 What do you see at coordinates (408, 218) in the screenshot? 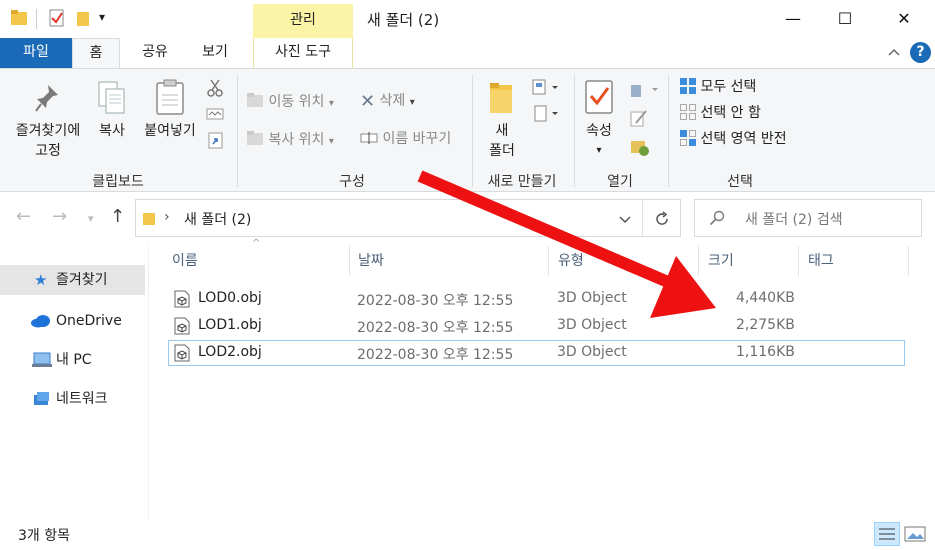
I see `address-bar: › 새 폴더 (2)` at bounding box center [408, 218].